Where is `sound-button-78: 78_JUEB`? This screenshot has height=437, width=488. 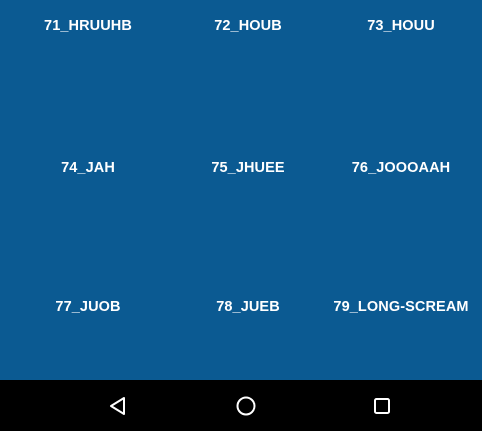 sound-button-78: 78_JUEB is located at coordinates (248, 307).